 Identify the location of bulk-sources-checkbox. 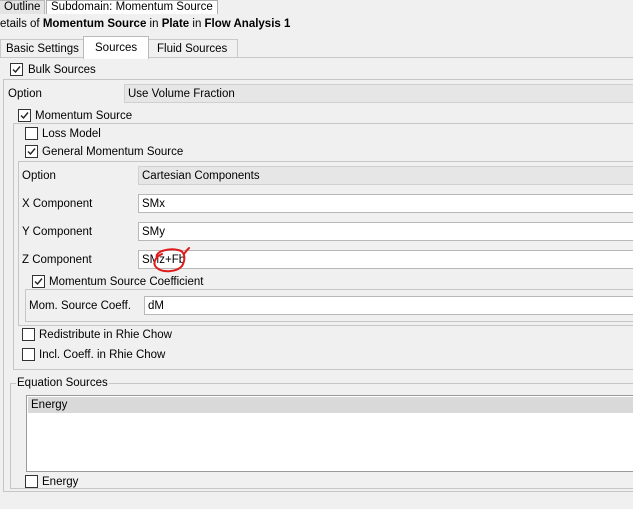
(16, 69).